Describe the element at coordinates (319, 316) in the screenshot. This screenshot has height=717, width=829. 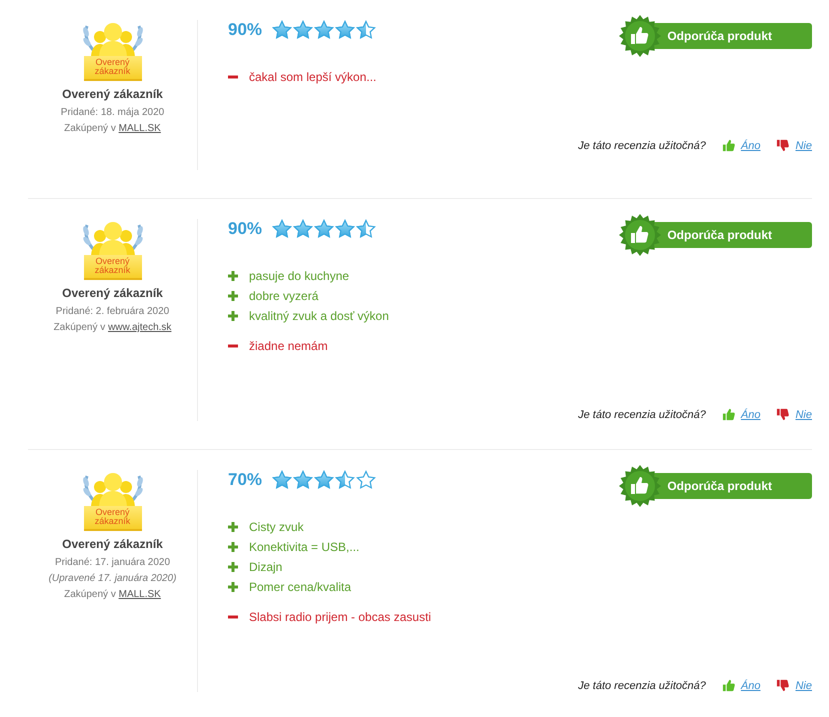
I see `pro-text: kvalitný zvuk a dosť výkon` at that location.